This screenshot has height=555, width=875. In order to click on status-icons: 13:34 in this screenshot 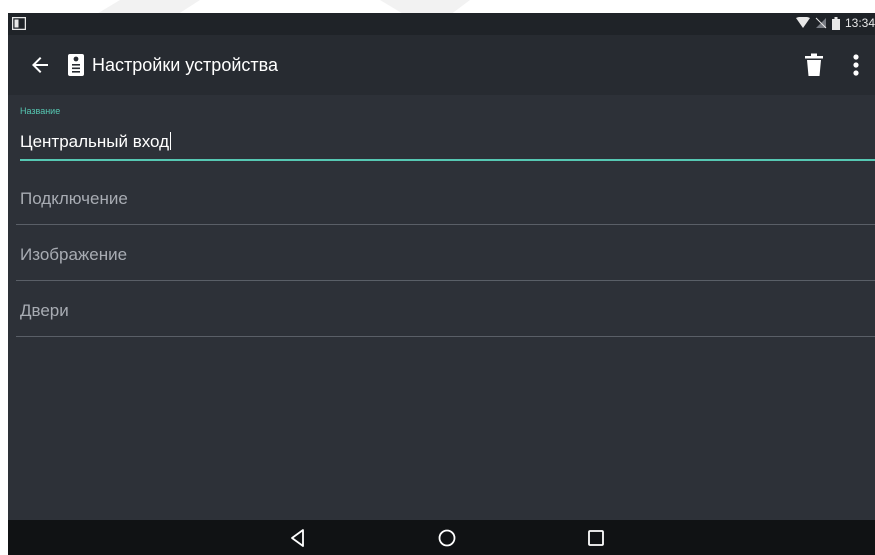, I will do `click(835, 23)`.